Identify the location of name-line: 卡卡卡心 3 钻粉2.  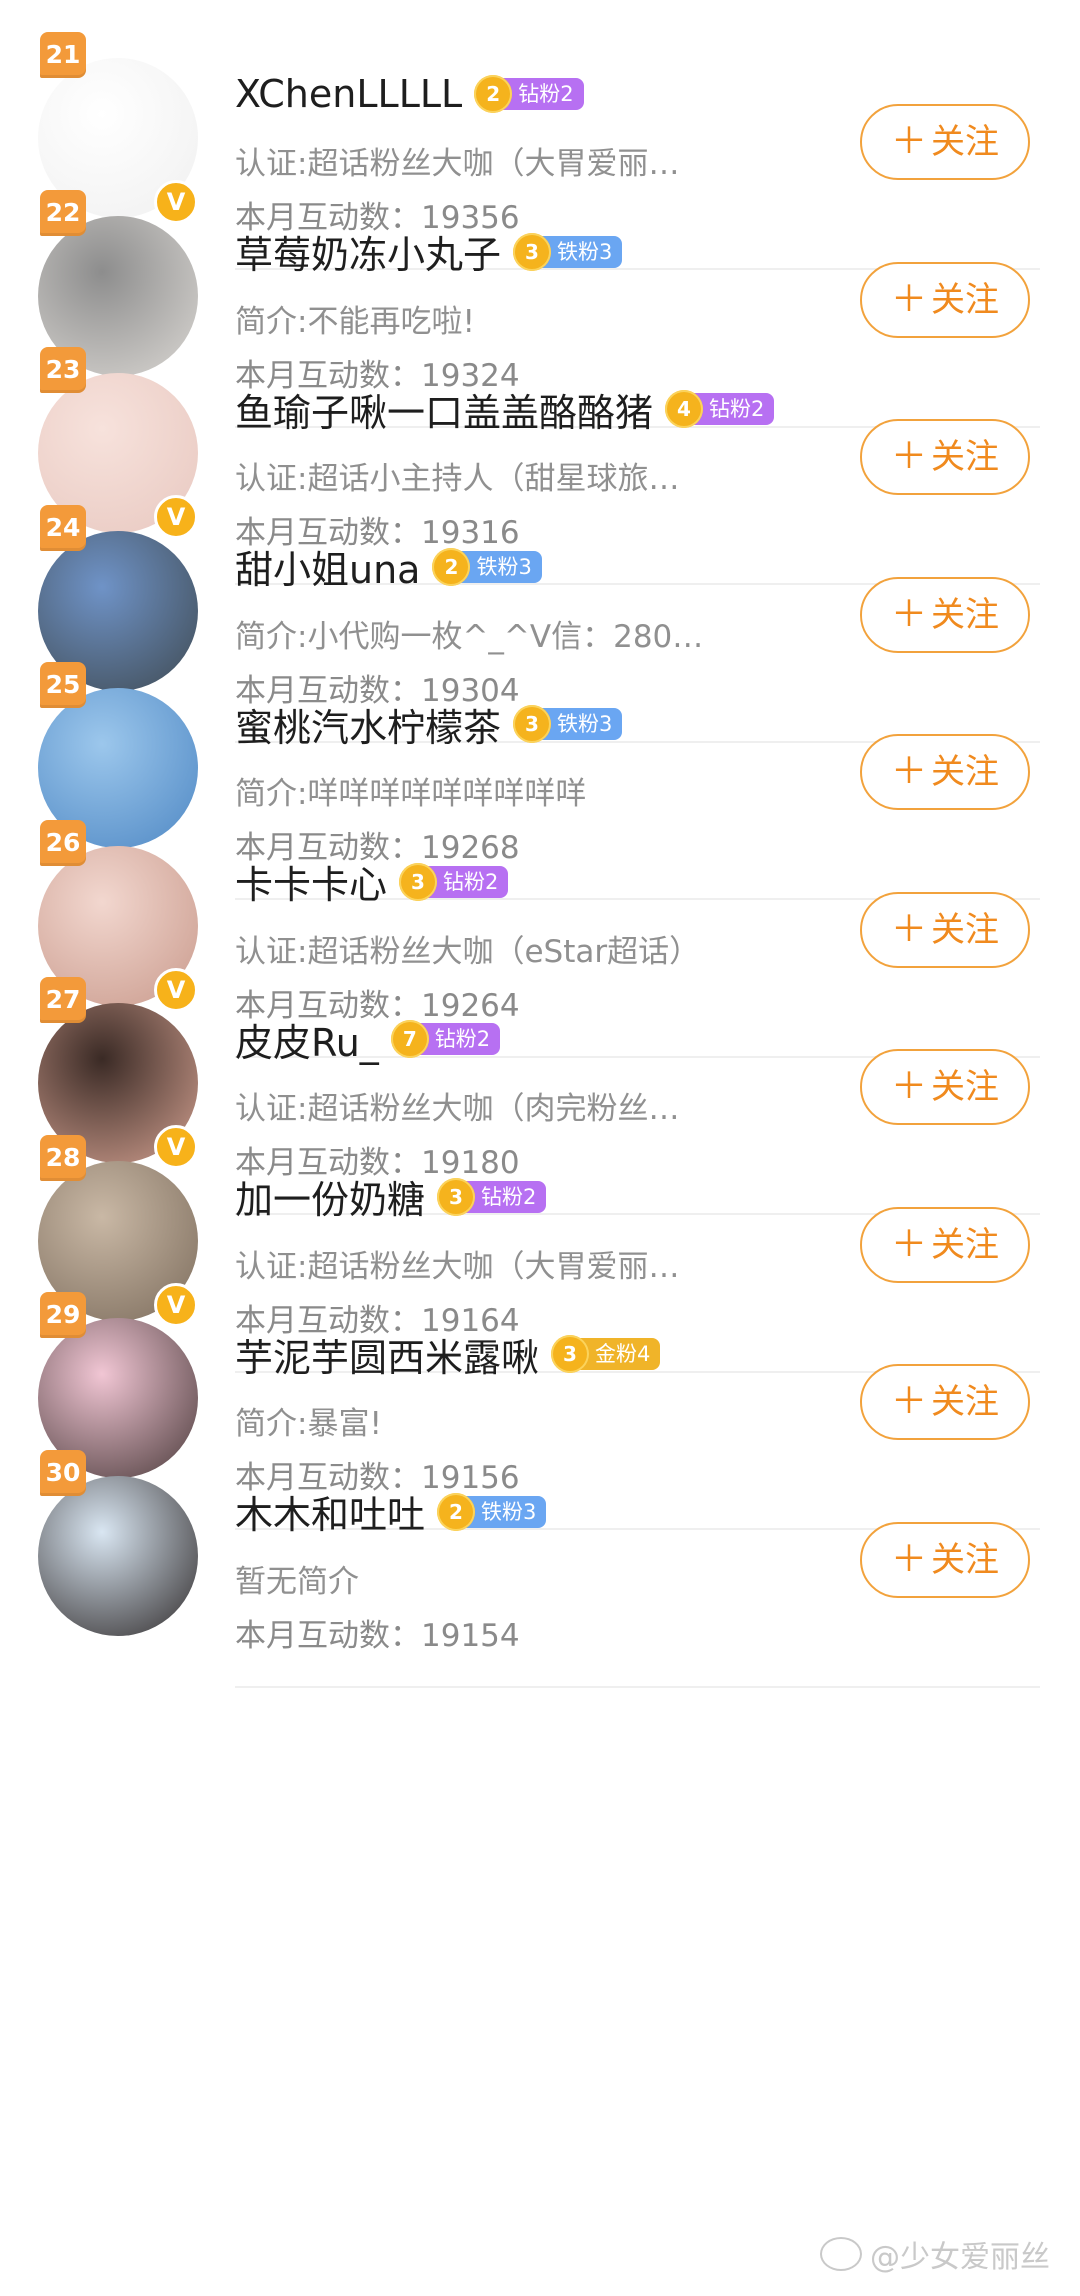
(372, 881).